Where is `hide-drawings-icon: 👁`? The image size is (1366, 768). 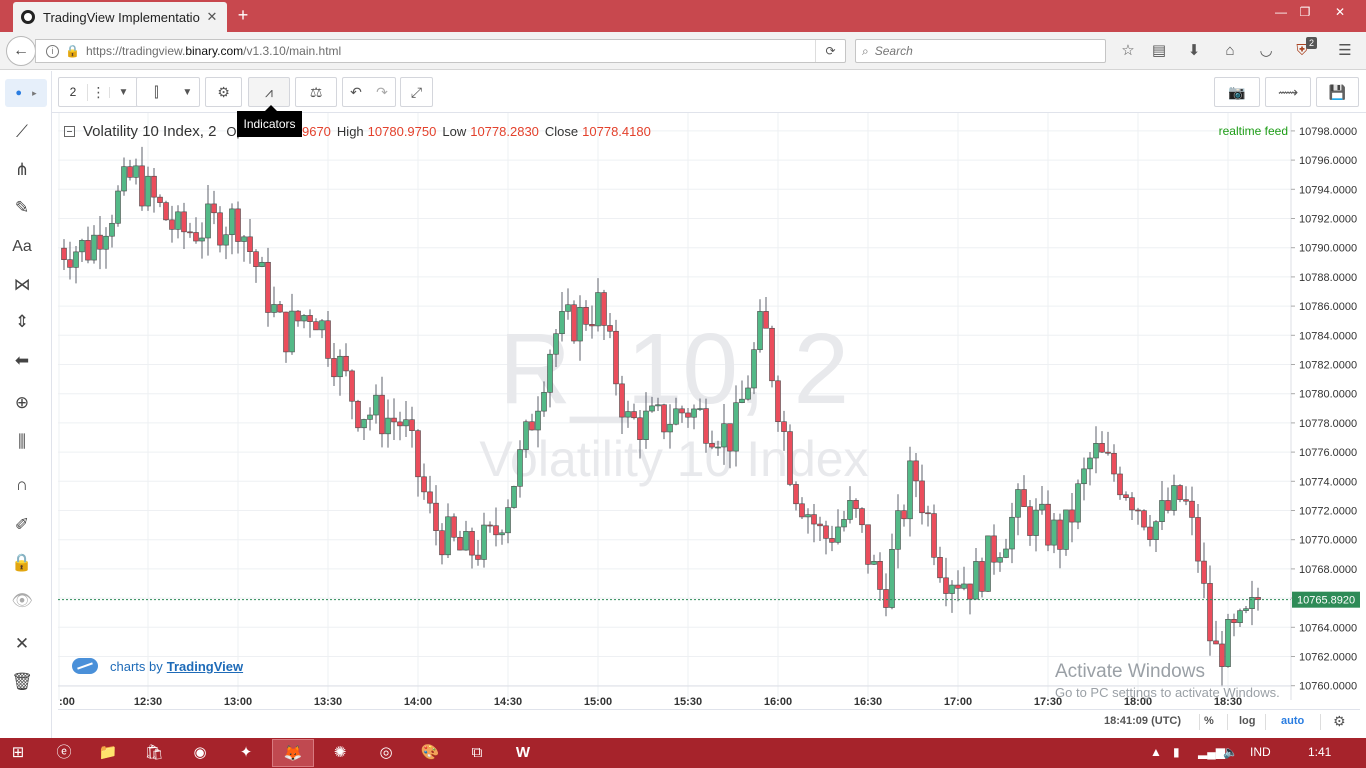
hide-drawings-icon: 👁 is located at coordinates (22, 601).